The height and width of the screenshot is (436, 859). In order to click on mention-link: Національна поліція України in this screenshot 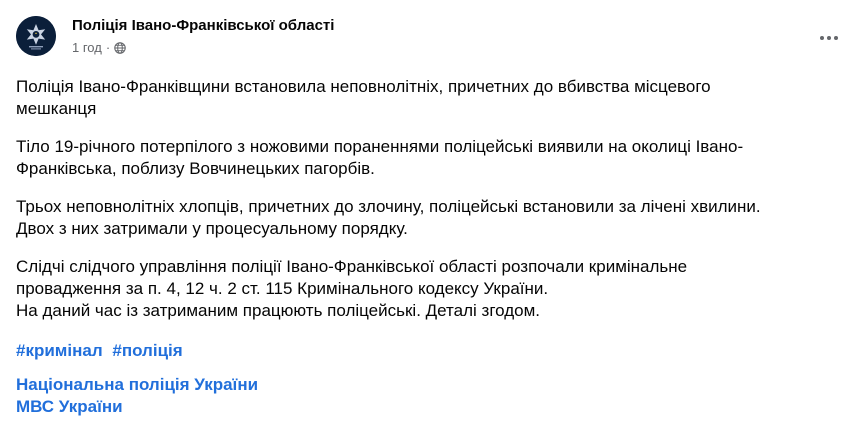, I will do `click(137, 385)`.